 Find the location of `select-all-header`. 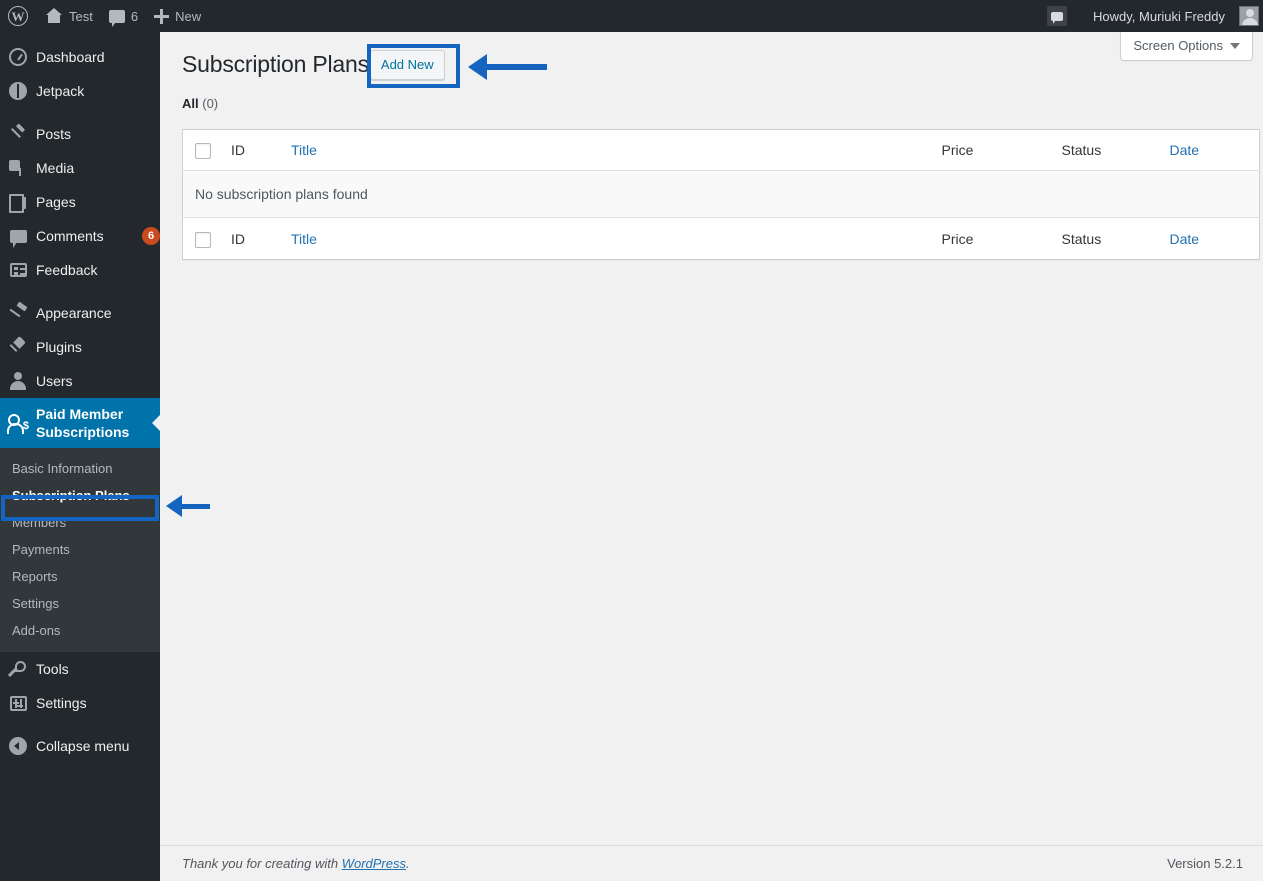

select-all-header is located at coordinates (201, 150).